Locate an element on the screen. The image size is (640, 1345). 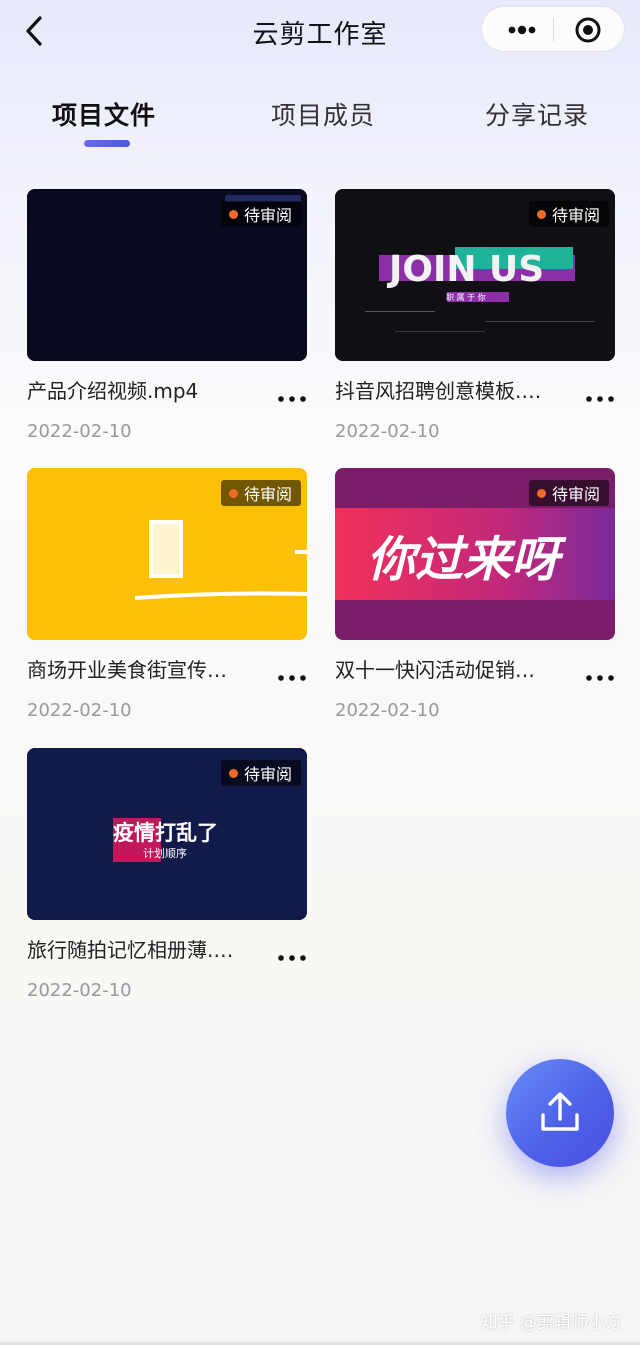
upload-button is located at coordinates (560, 1113).